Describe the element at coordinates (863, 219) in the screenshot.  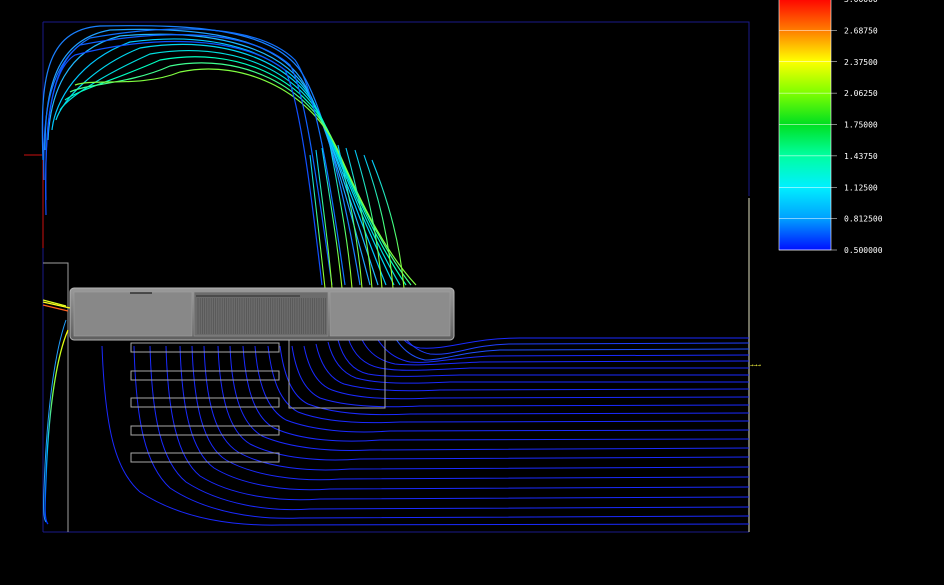
I see `legend-tick-label: 0.812500` at that location.